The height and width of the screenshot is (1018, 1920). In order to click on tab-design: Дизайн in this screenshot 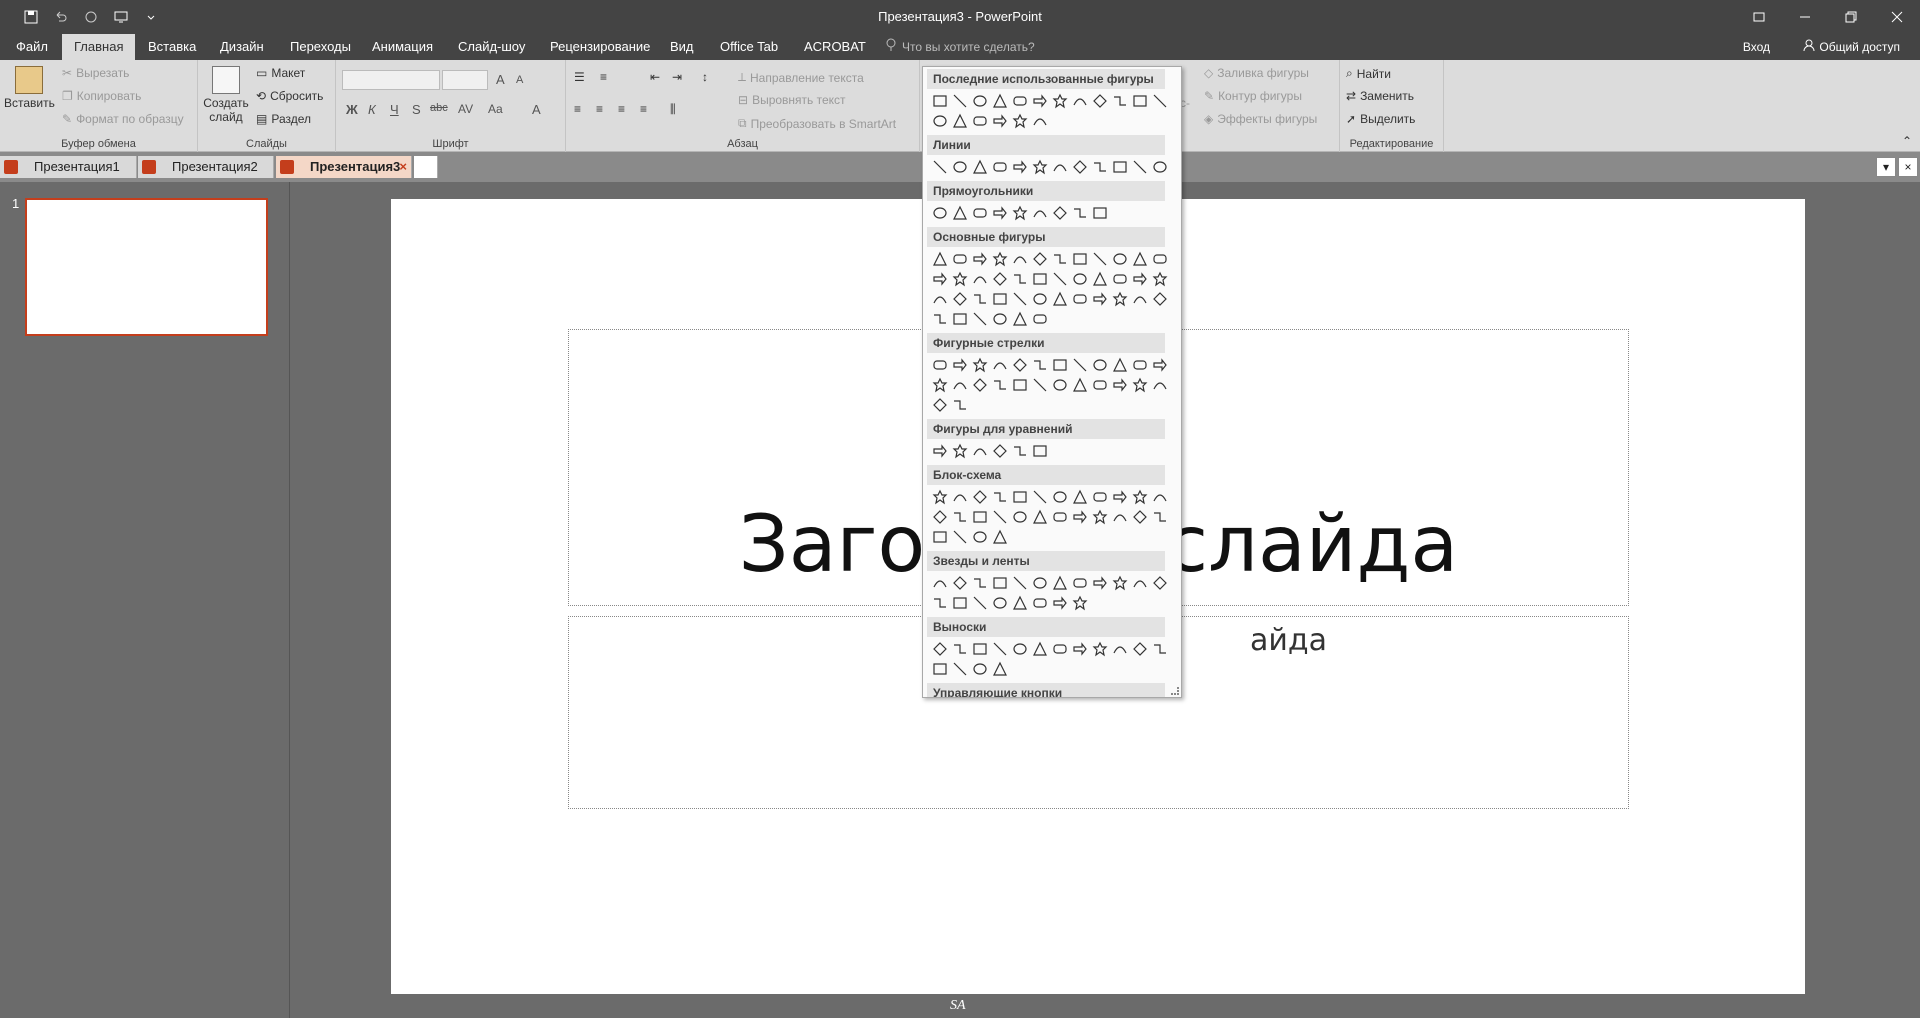, I will do `click(242, 47)`.